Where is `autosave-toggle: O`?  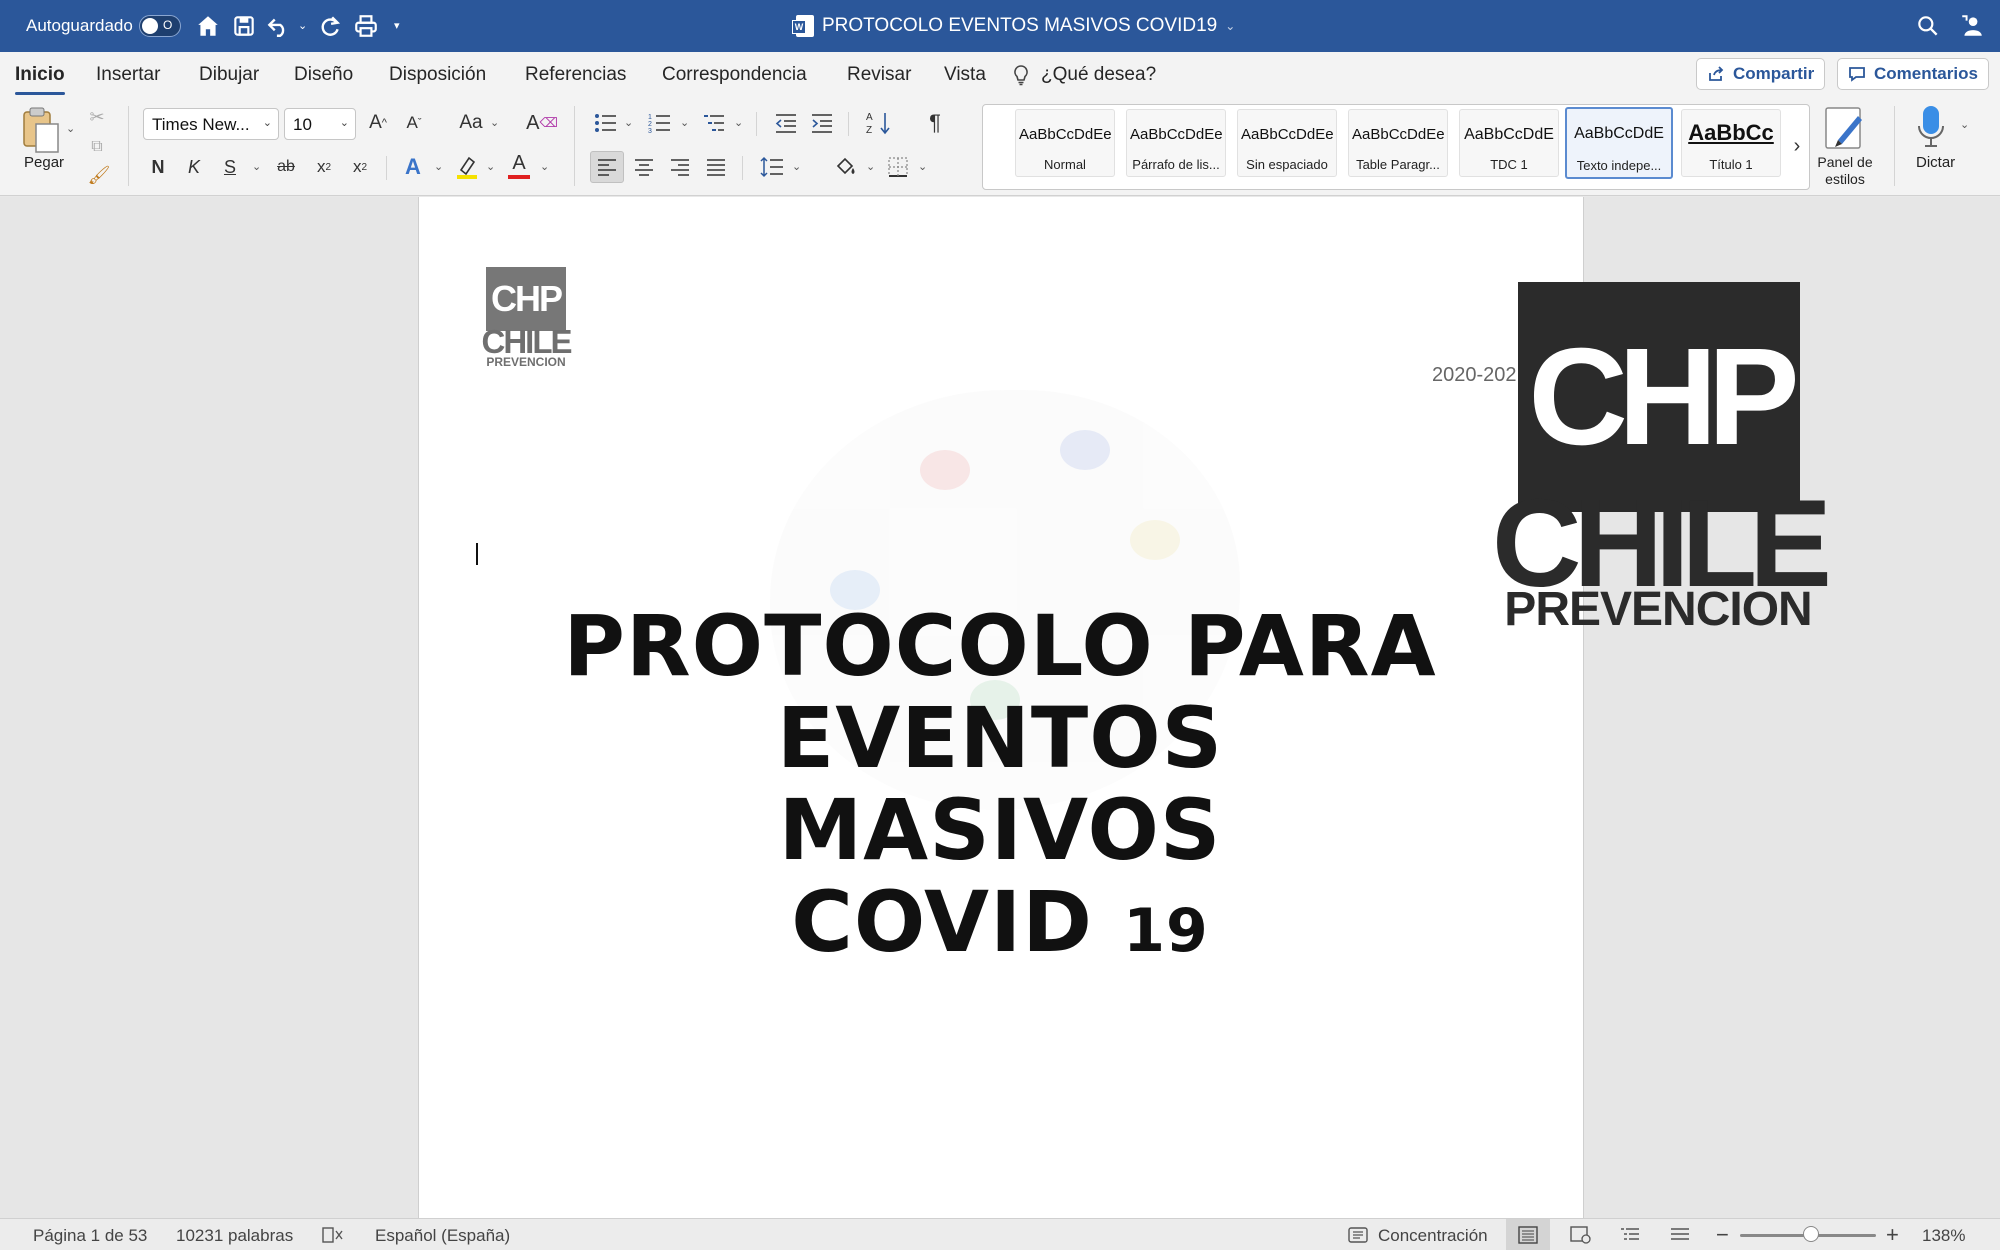 autosave-toggle: O is located at coordinates (160, 26).